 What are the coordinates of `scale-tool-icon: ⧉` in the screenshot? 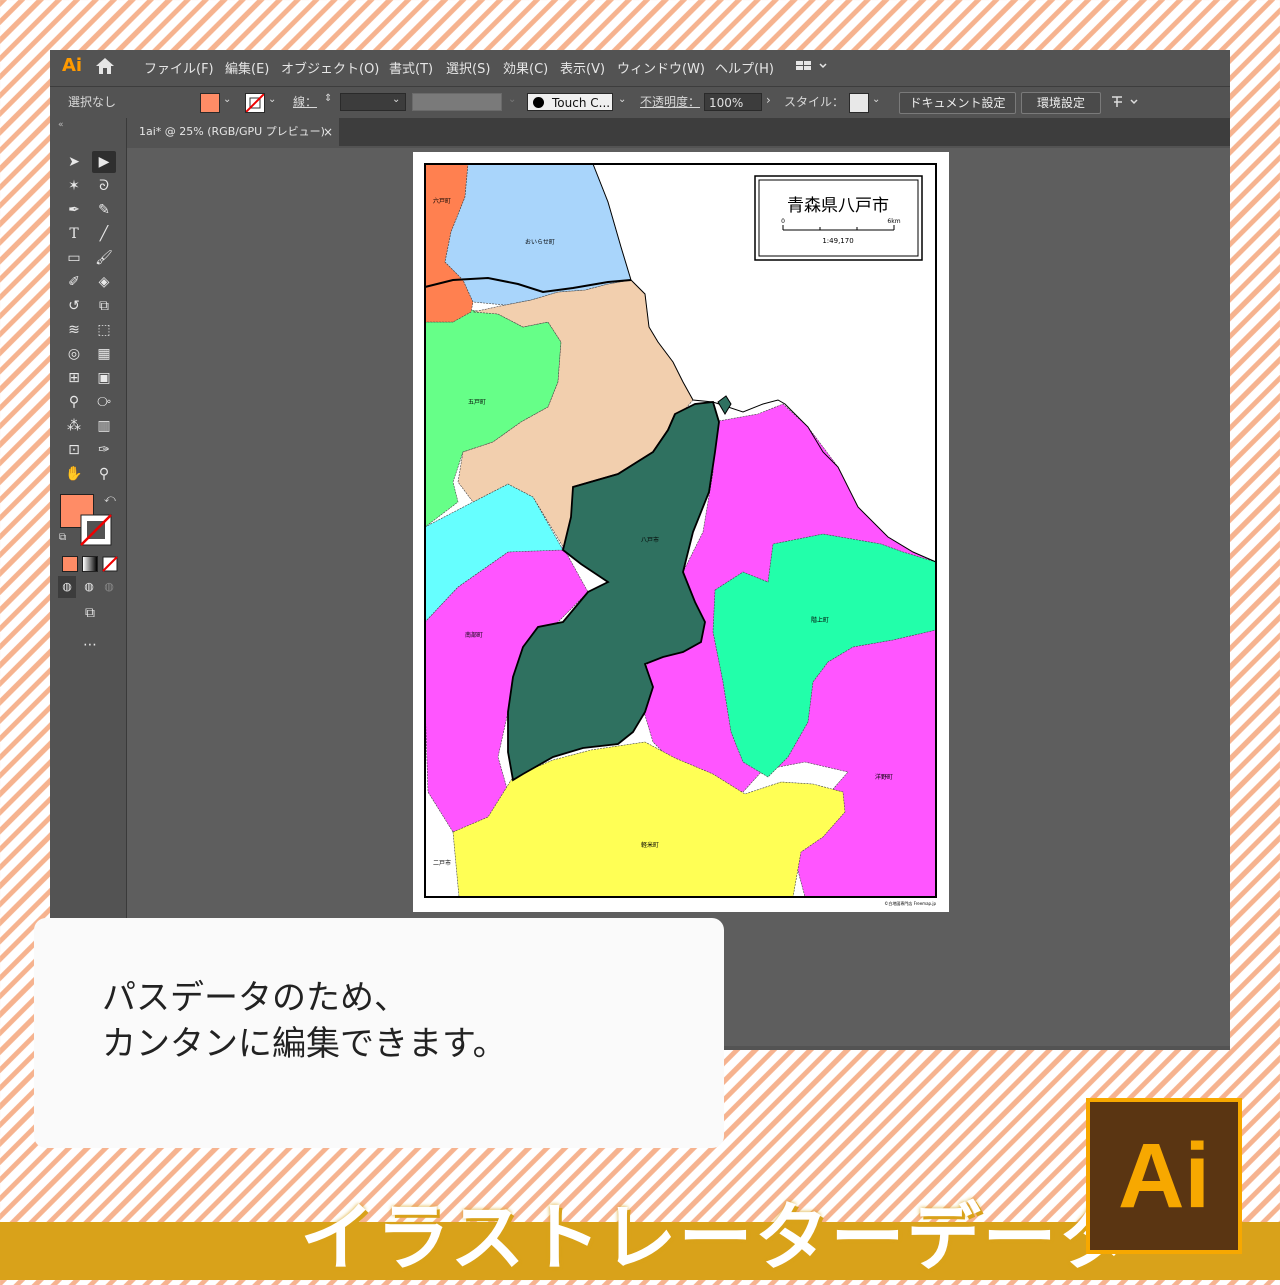 It's located at (104, 306).